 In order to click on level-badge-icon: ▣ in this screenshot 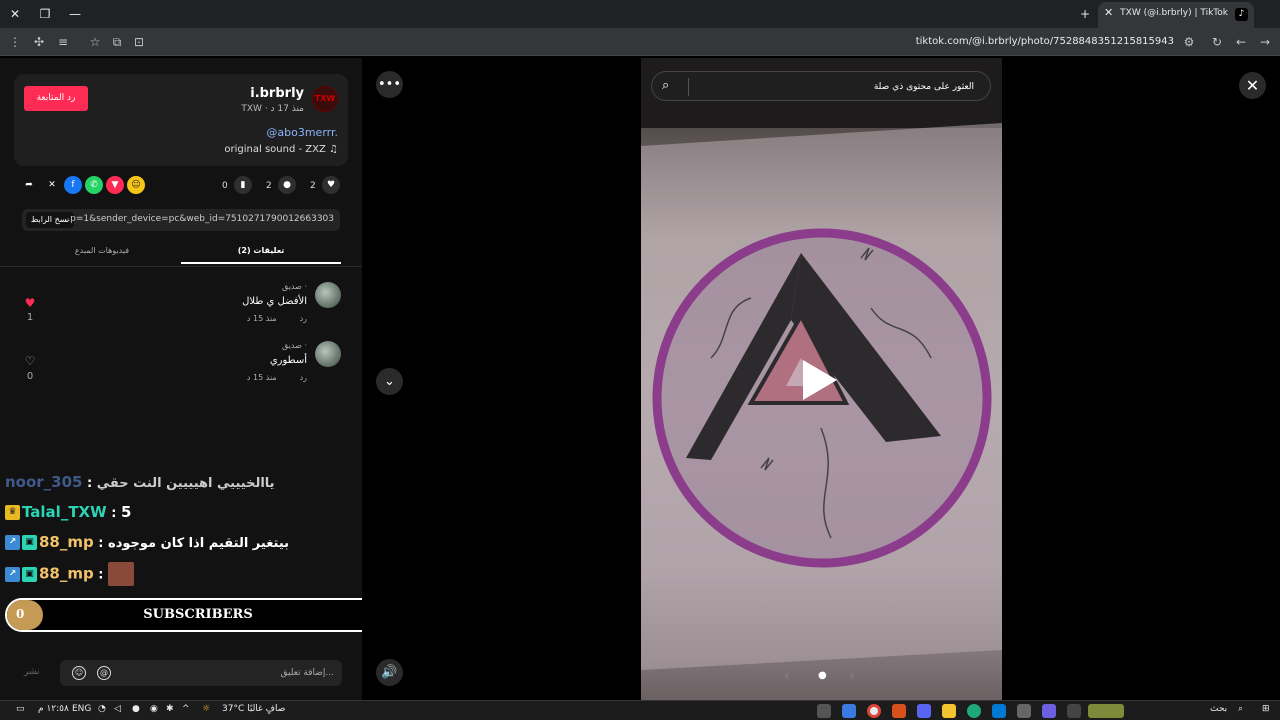, I will do `click(29, 542)`.